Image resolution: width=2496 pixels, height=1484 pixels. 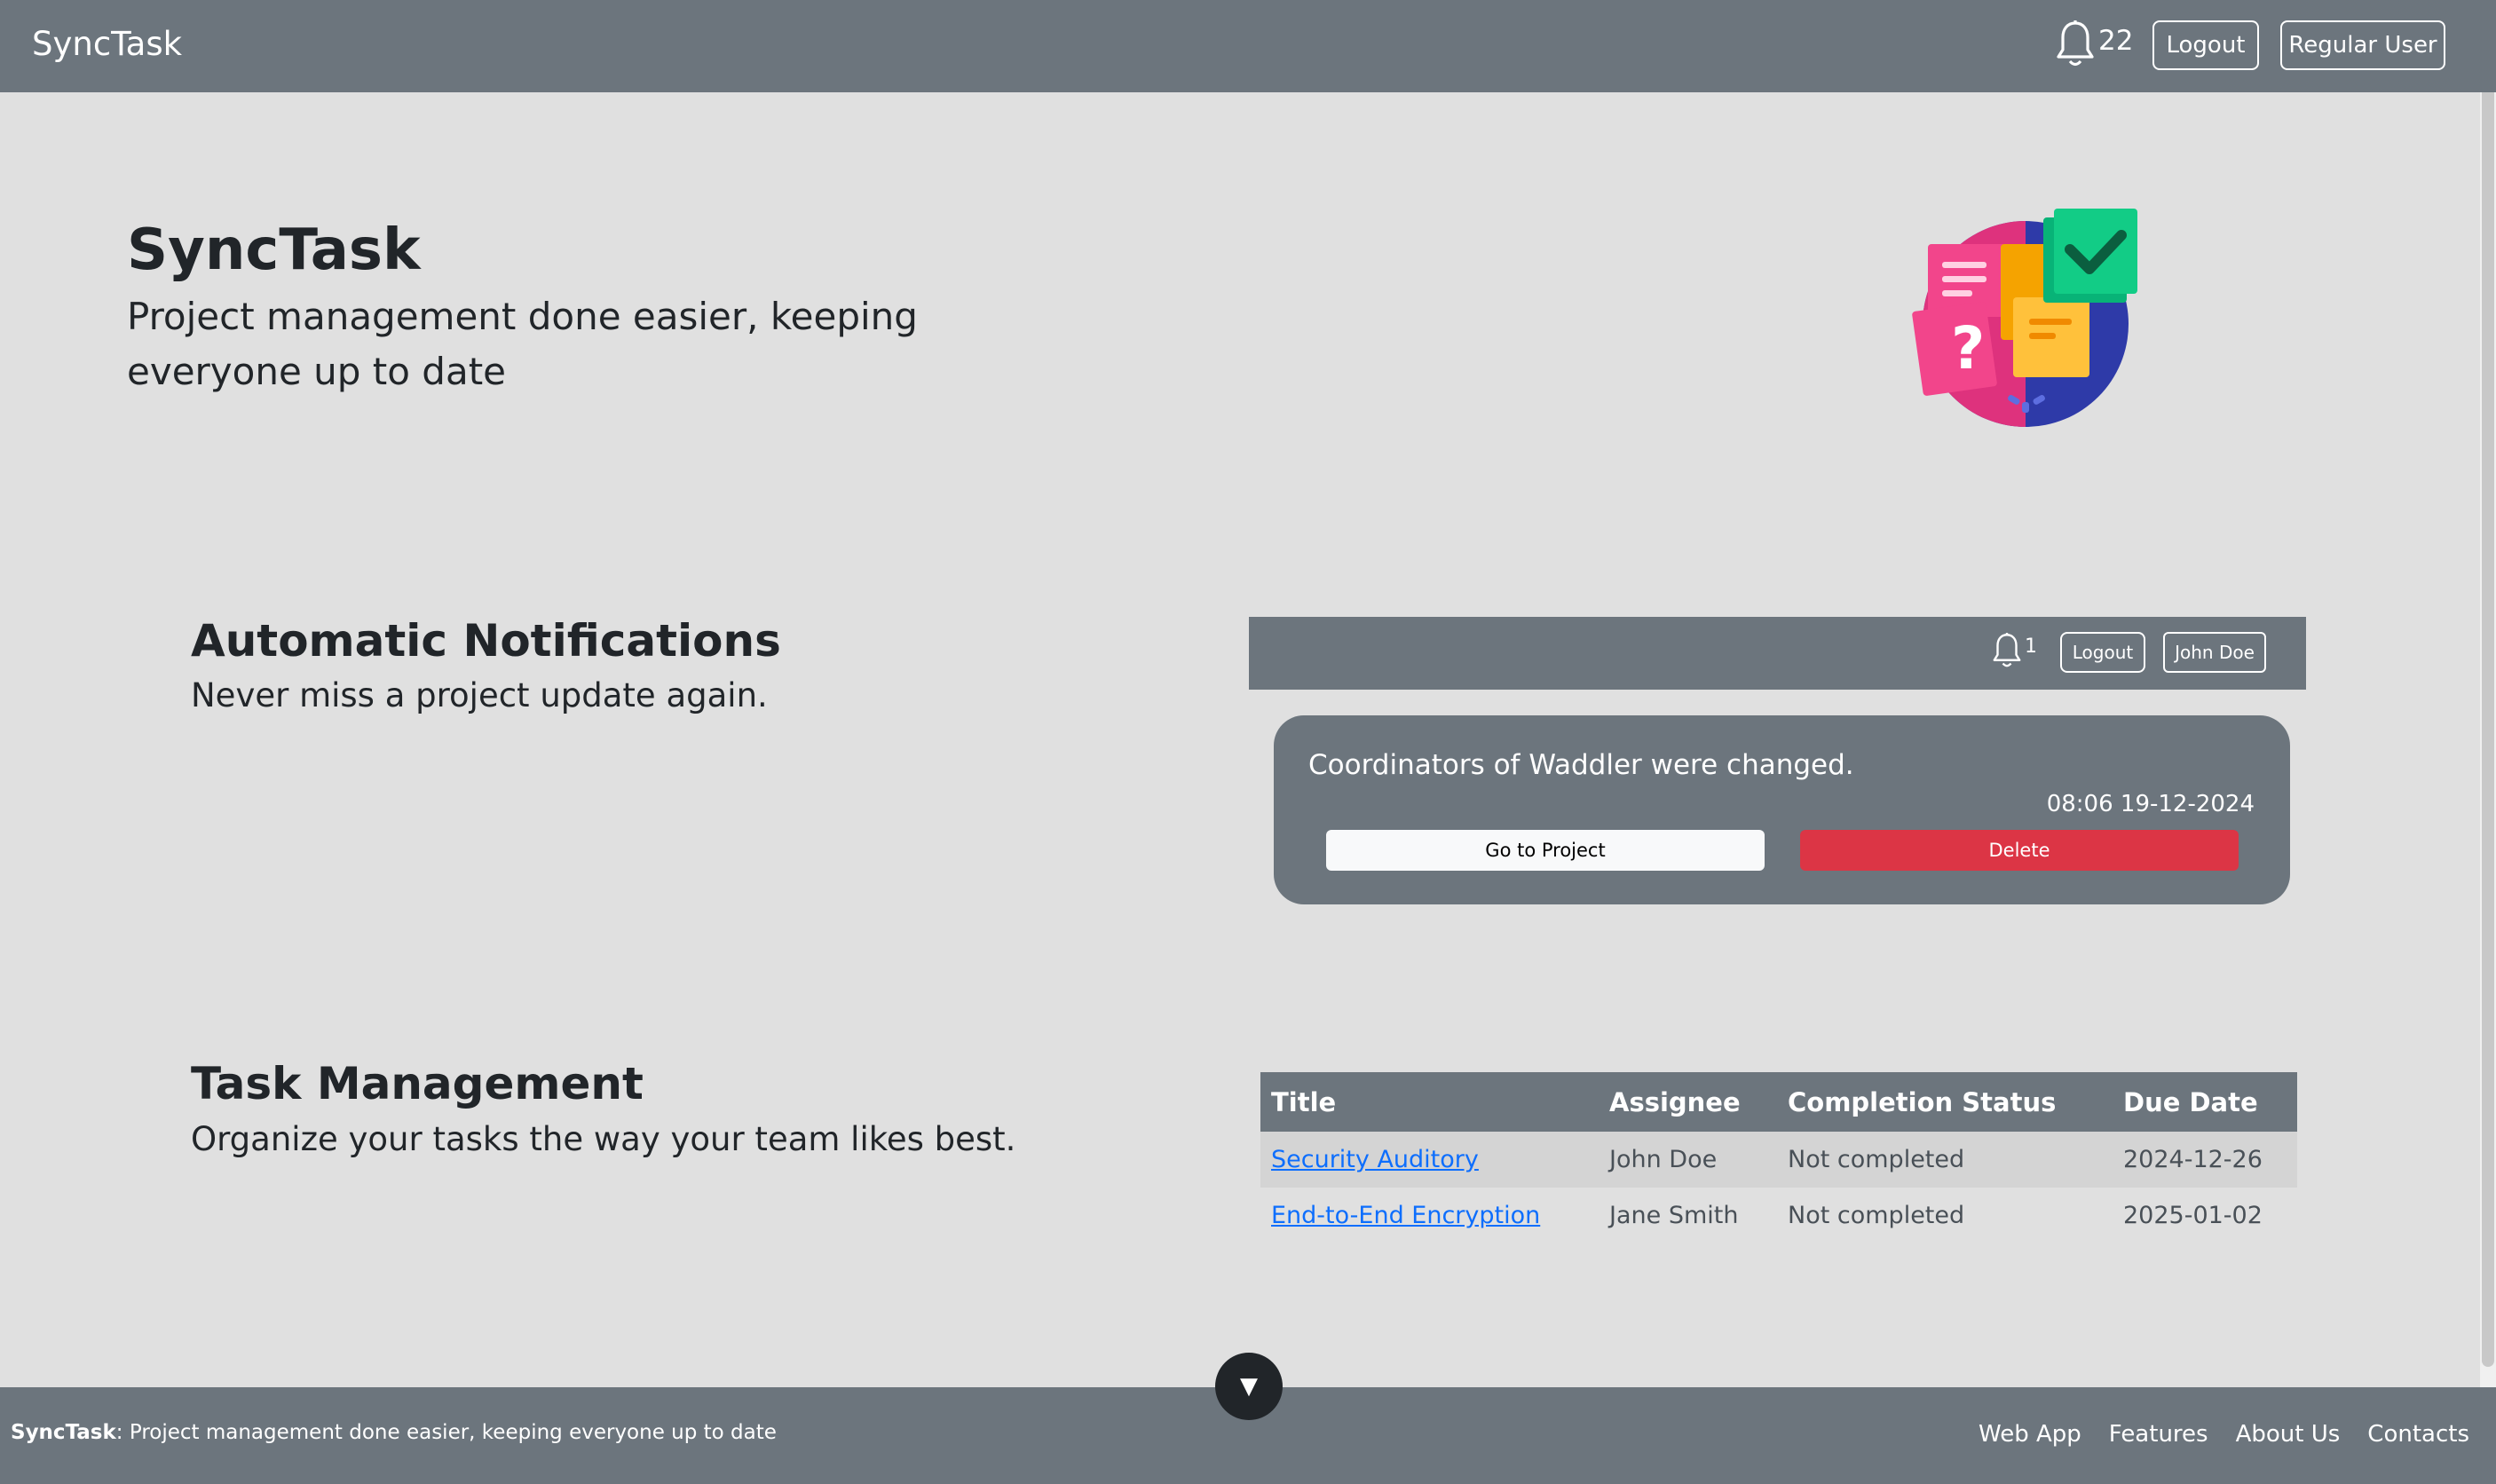 What do you see at coordinates (2205, 1102) in the screenshot?
I see `column-header-due-date: Due Date` at bounding box center [2205, 1102].